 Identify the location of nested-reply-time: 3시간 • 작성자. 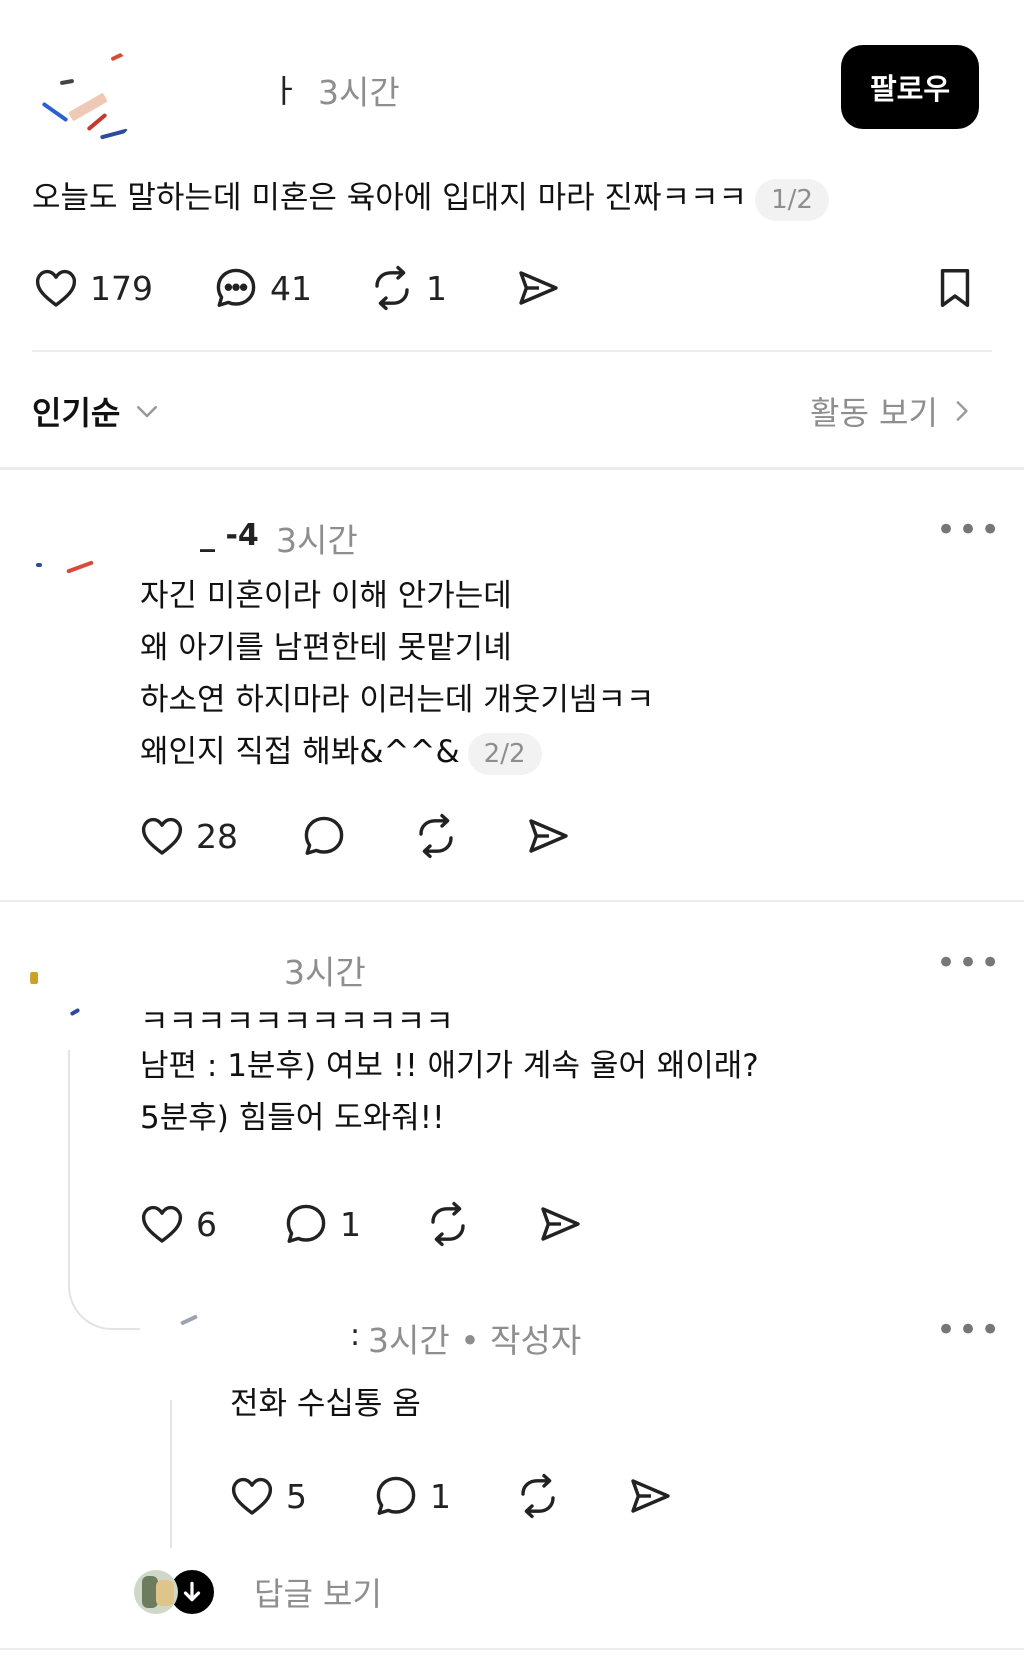
(475, 1340).